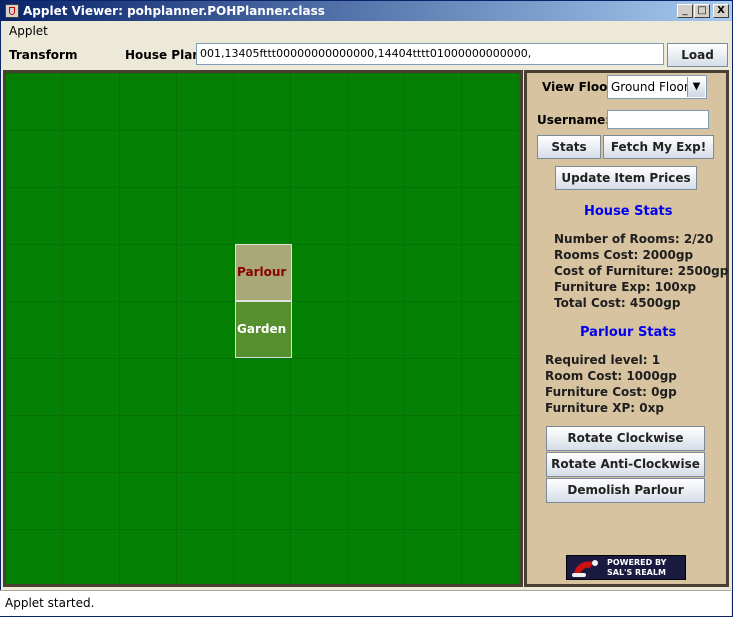  I want to click on room-label: Parlour, so click(262, 272).